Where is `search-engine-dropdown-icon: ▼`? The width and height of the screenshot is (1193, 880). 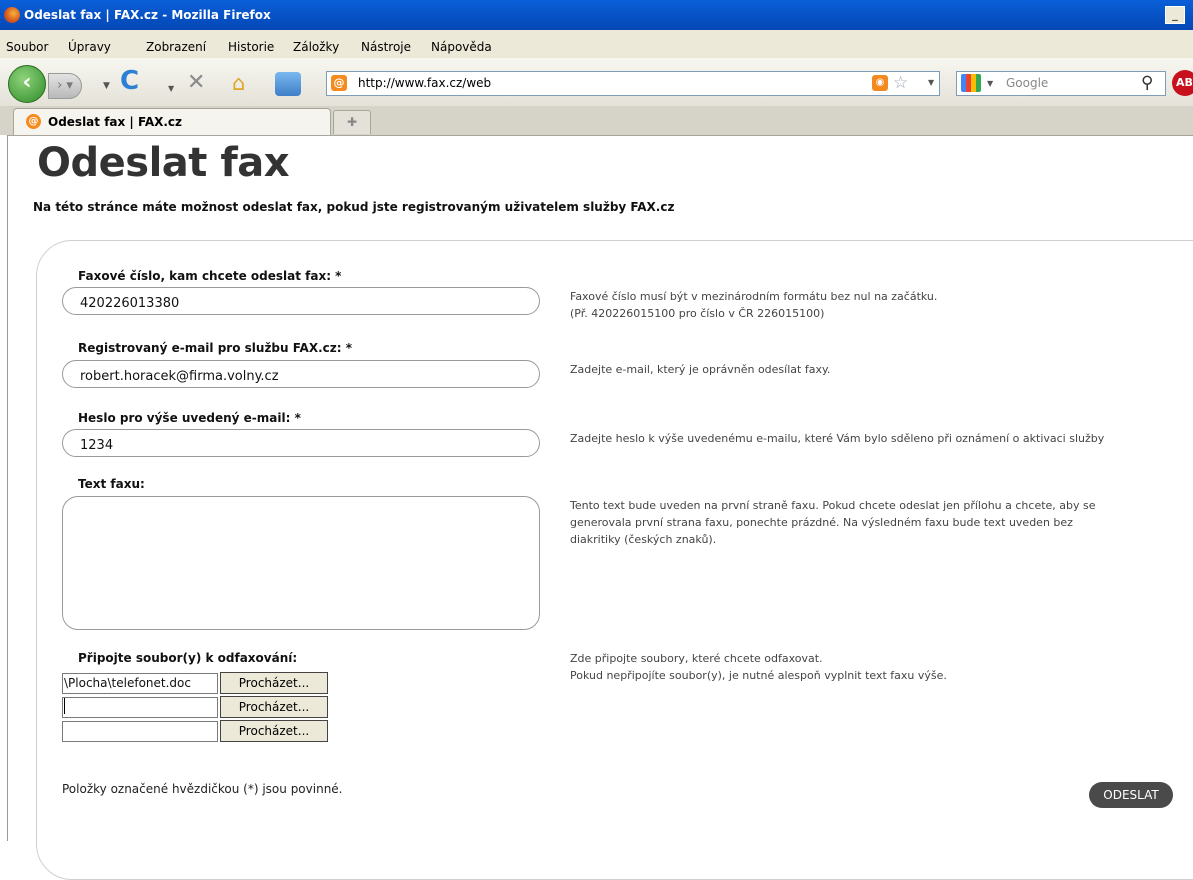
search-engine-dropdown-icon: ▼ is located at coordinates (990, 83).